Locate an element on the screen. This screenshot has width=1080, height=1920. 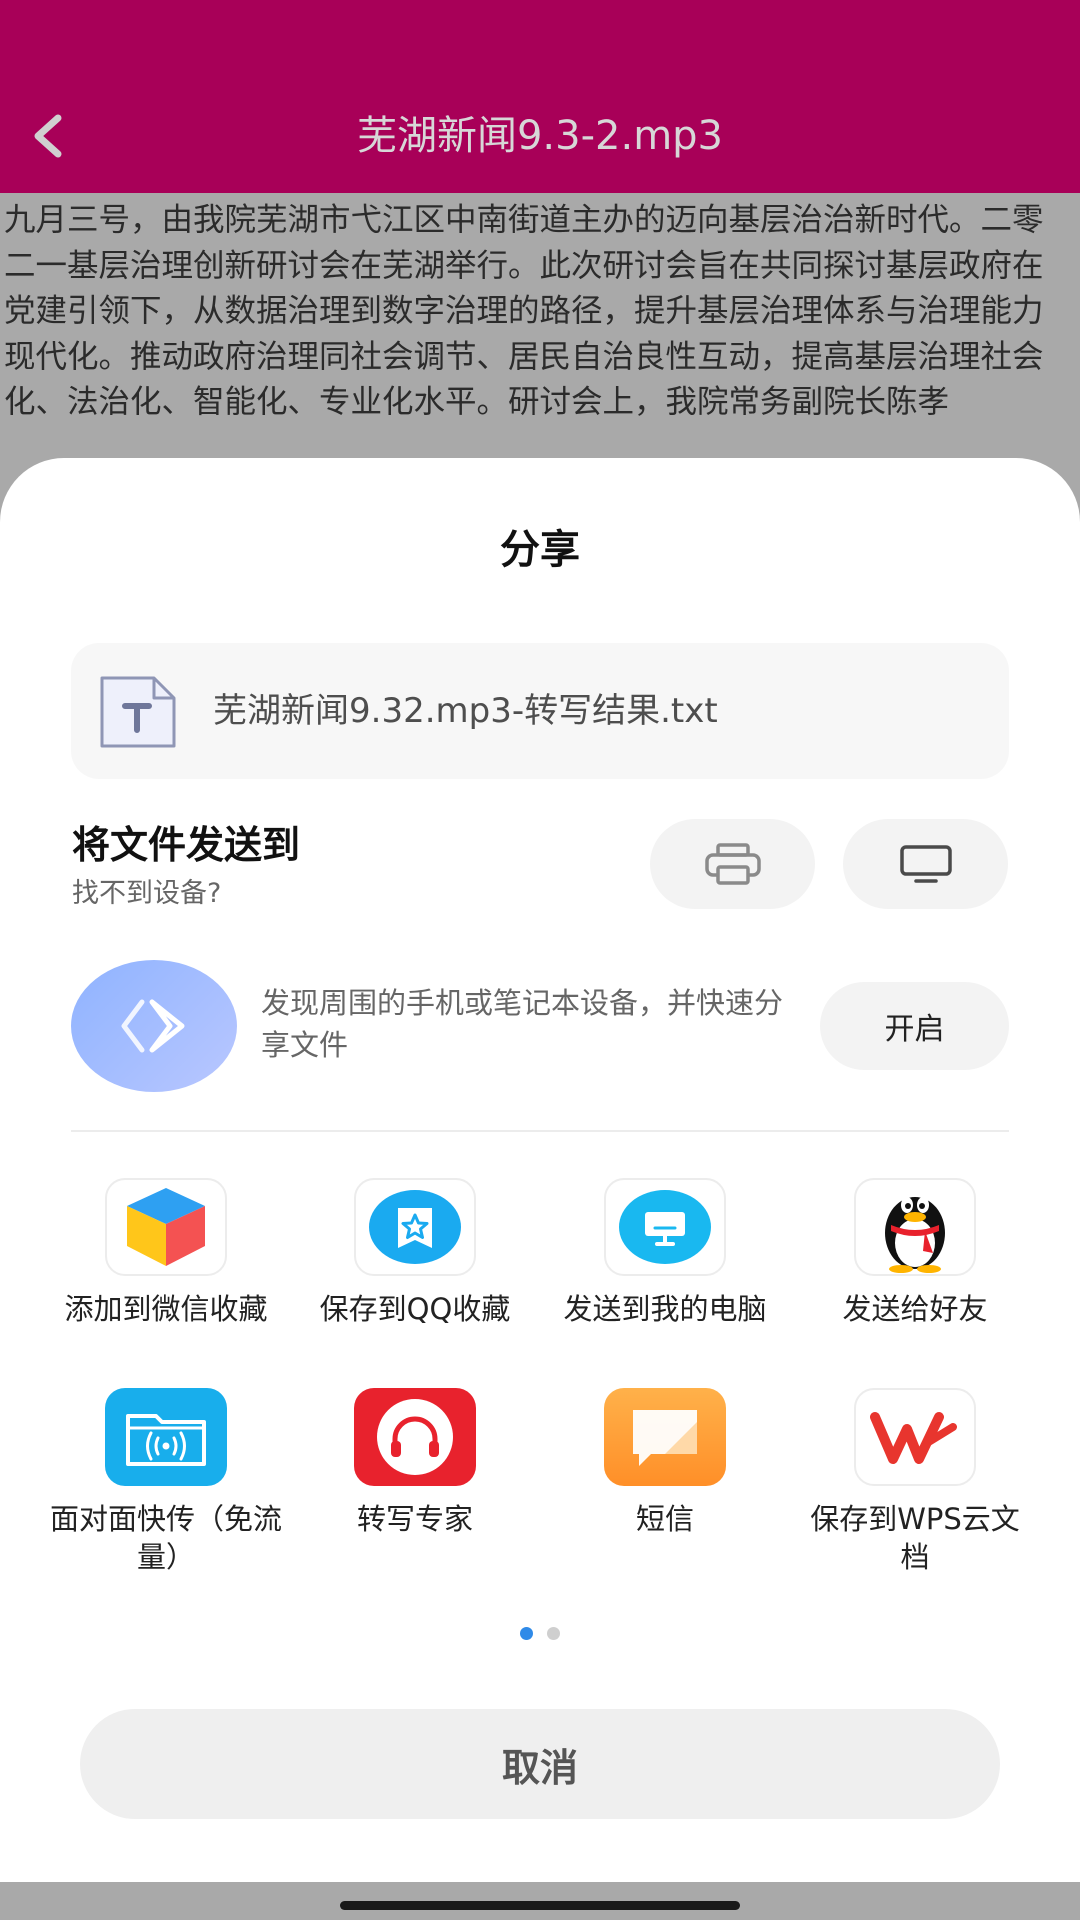
page-dot-active is located at coordinates (526, 1633).